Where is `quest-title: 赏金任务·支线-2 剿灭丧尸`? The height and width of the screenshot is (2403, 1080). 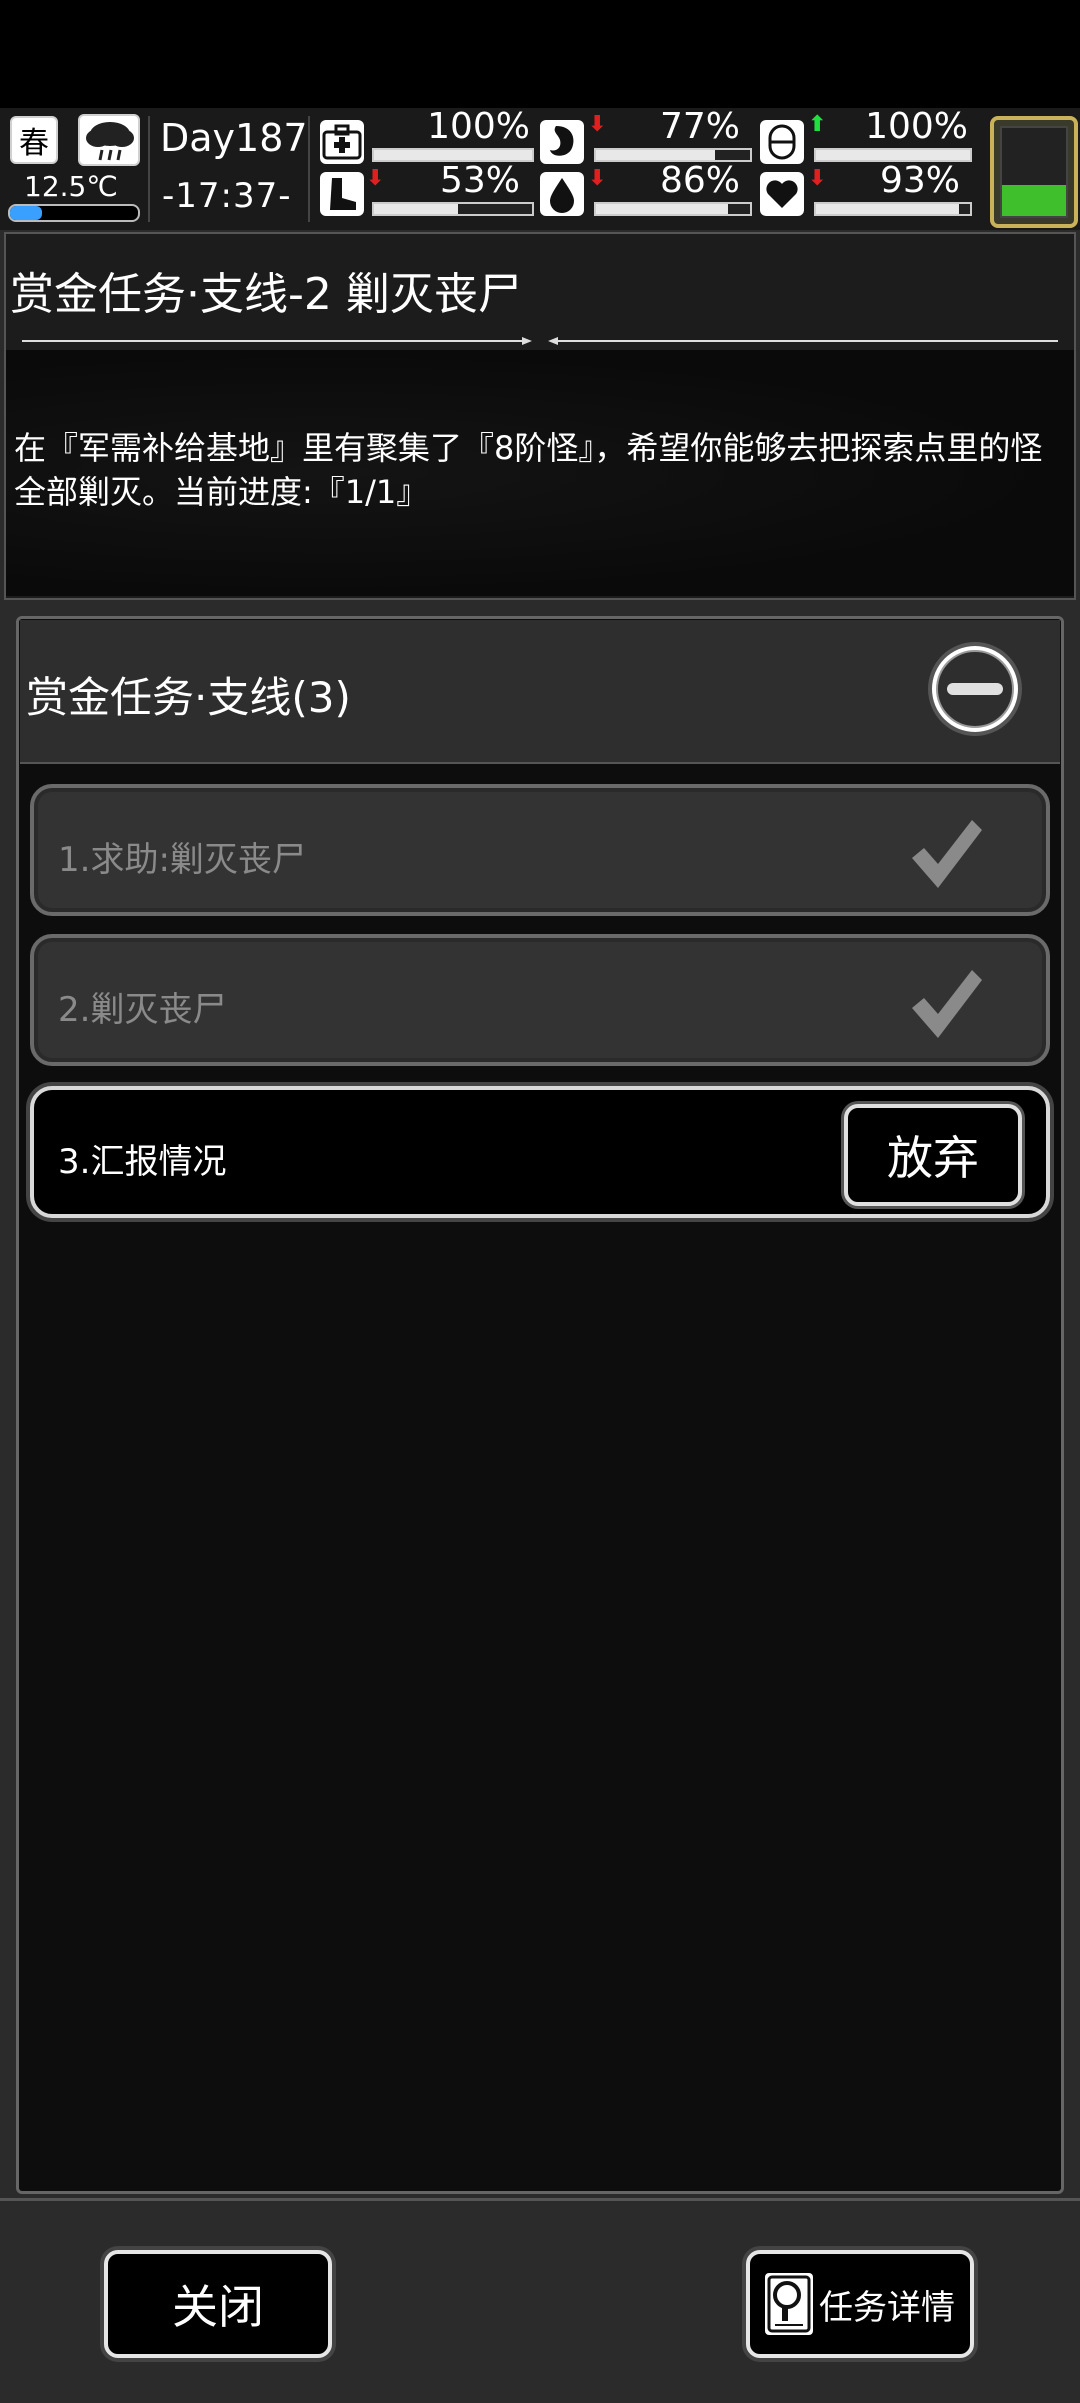 quest-title: 赏金任务·支线-2 剿灭丧尸 is located at coordinates (266, 294).